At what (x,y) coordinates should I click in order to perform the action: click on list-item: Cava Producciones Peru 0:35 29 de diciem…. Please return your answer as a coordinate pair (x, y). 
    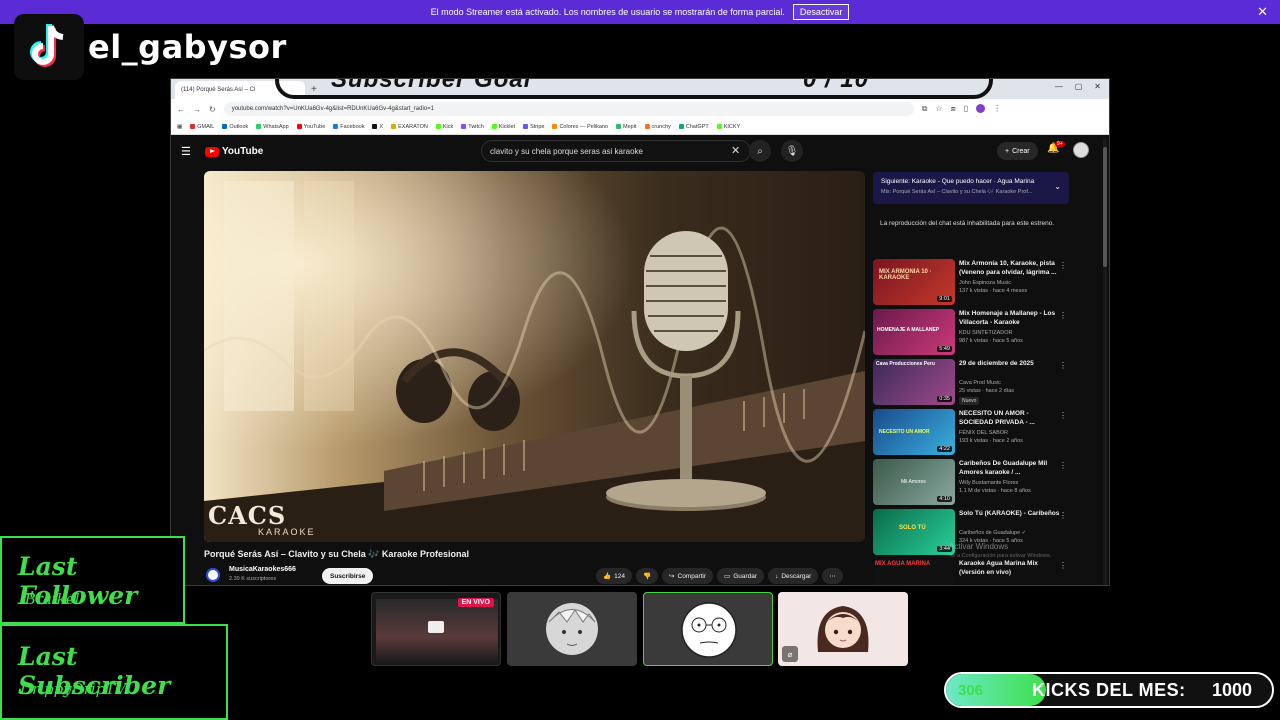
    Looking at the image, I should click on (973, 384).